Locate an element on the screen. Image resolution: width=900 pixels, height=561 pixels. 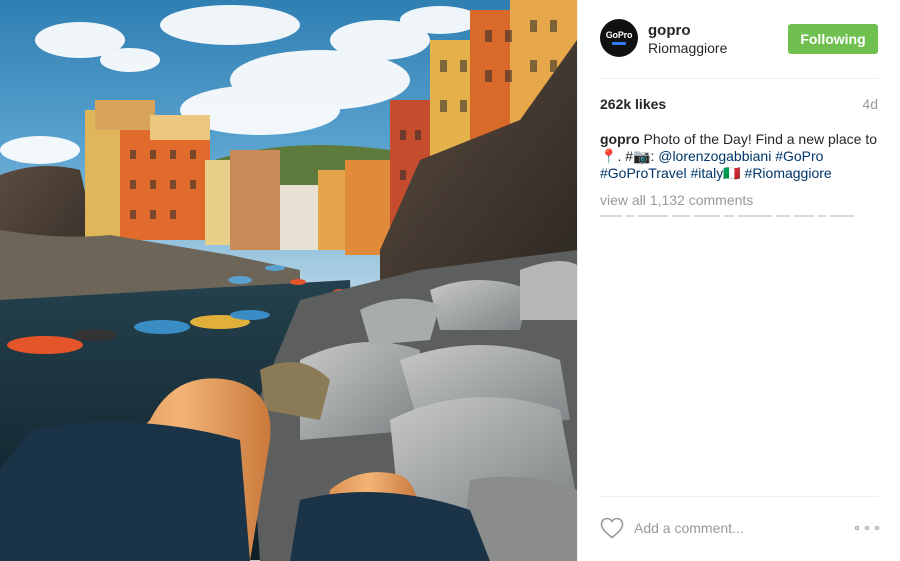
mention-link: @lorenzogabbiani is located at coordinates (714, 156).